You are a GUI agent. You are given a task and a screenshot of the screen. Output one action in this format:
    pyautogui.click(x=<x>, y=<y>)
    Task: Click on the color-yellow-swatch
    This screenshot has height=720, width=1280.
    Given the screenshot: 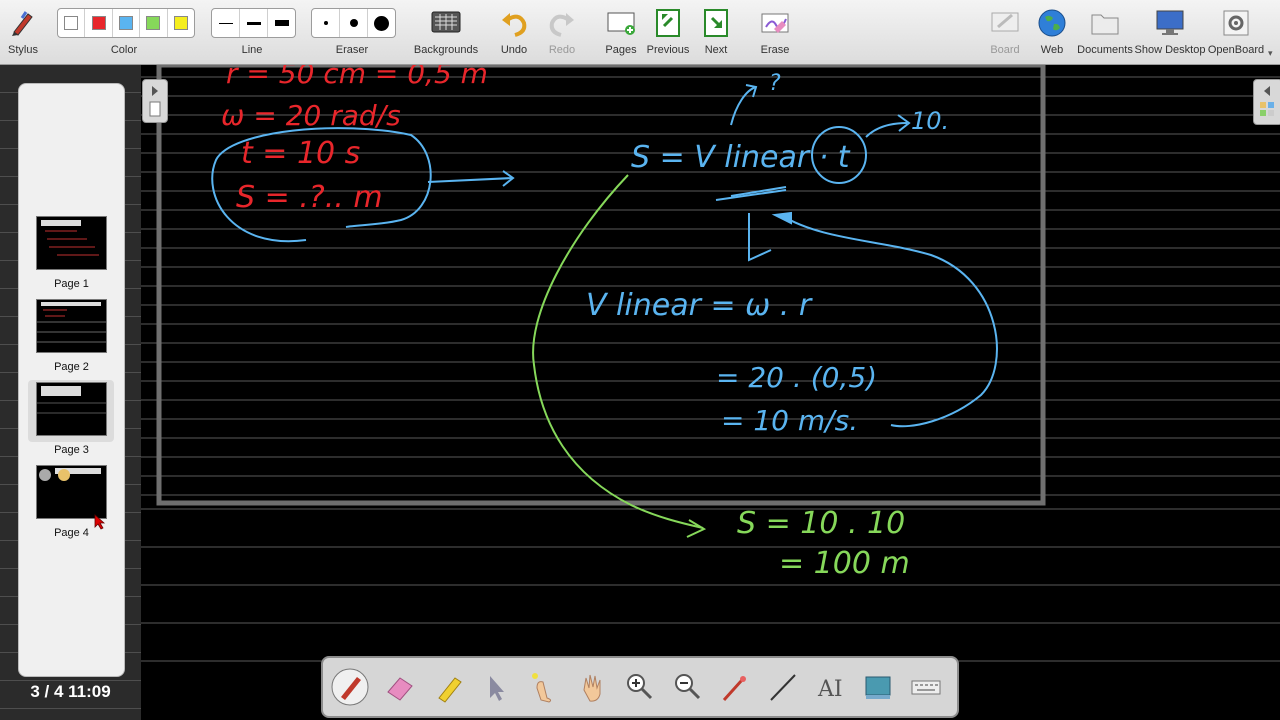 What is the action you would take?
    pyautogui.click(x=181, y=23)
    